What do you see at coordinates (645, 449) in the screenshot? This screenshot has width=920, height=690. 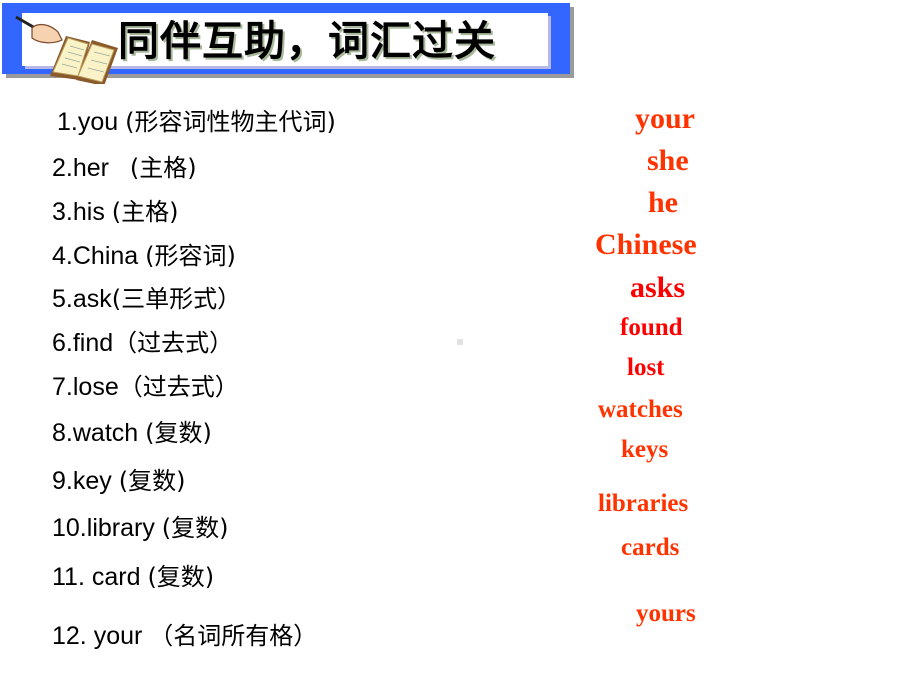 I see `answer-item: keys` at bounding box center [645, 449].